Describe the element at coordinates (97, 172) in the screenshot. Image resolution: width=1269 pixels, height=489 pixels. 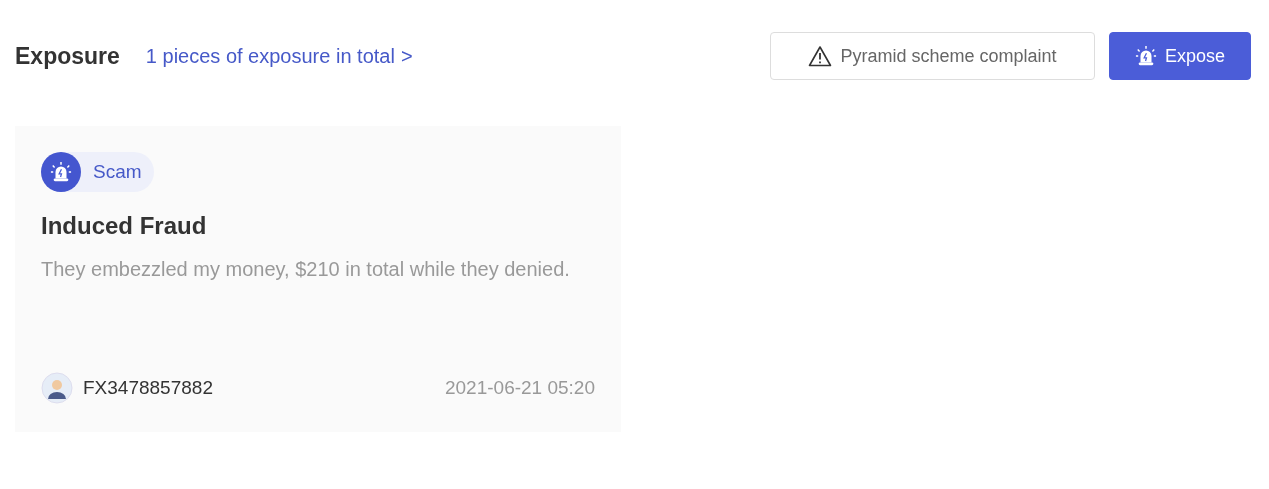
I see `category-tag: Scam` at that location.